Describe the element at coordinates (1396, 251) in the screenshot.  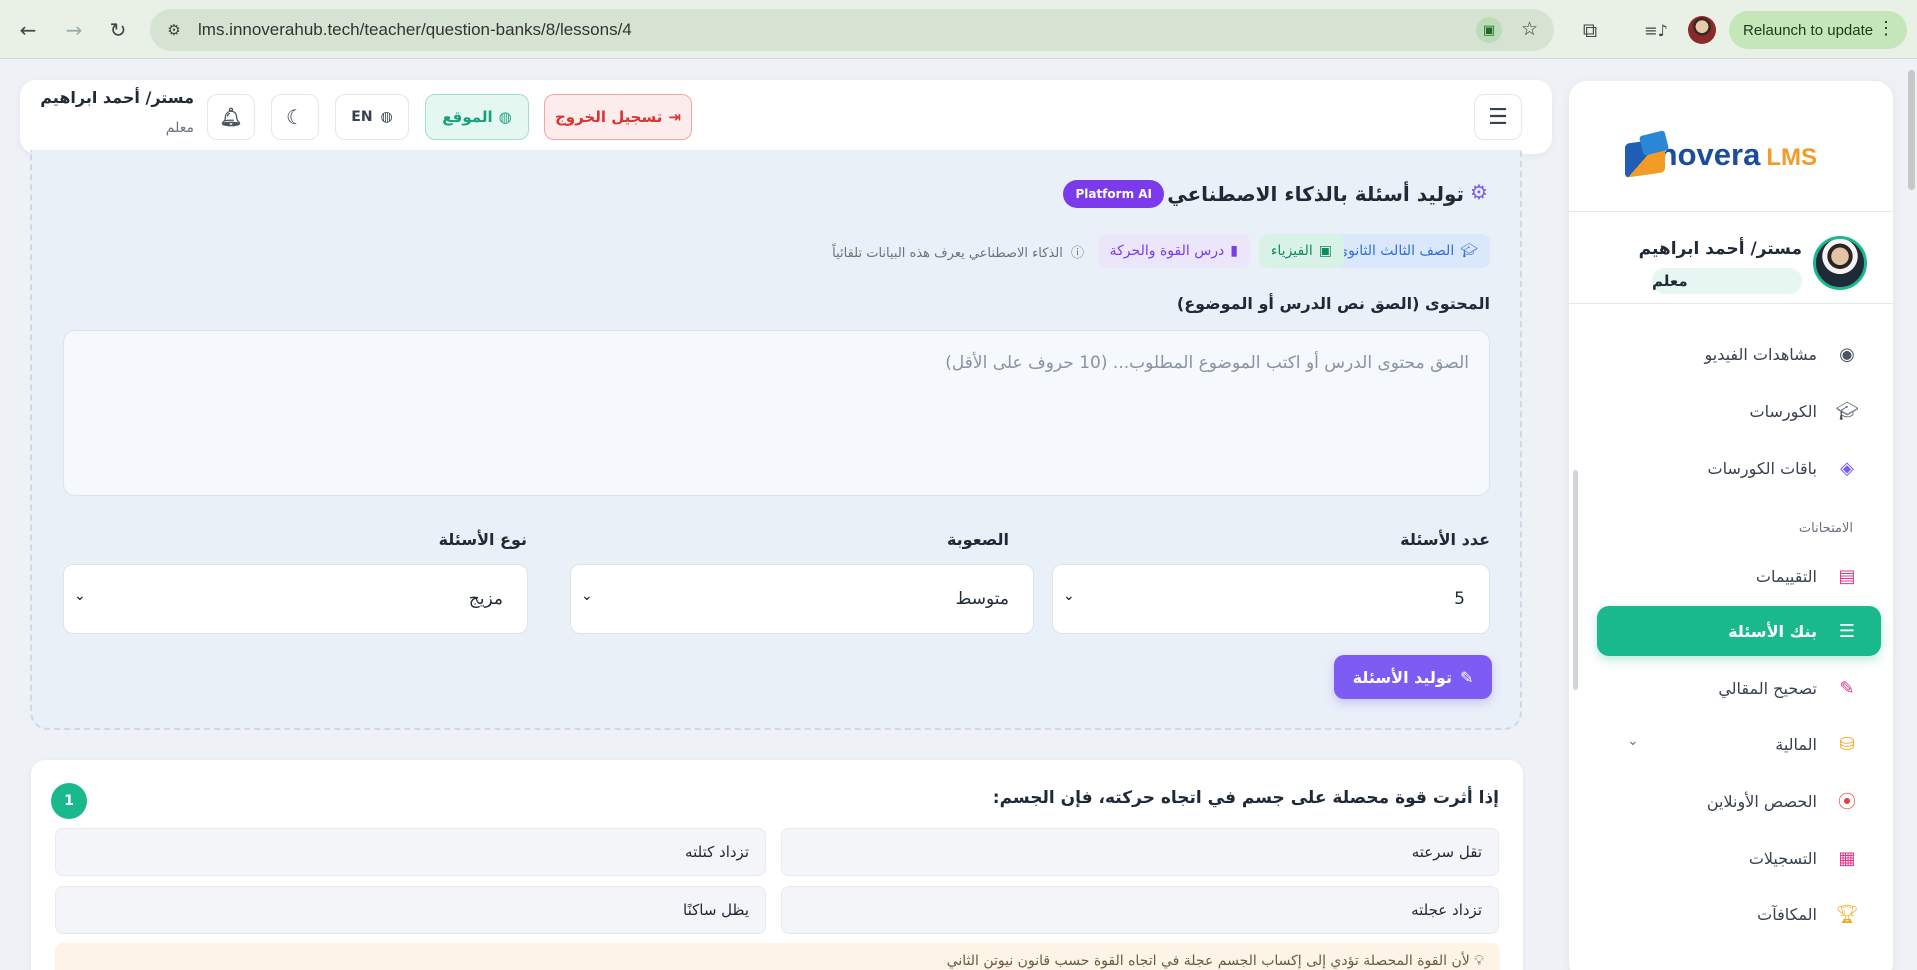
I see `grade-tag-label: الصف الثالث الثانوي` at that location.